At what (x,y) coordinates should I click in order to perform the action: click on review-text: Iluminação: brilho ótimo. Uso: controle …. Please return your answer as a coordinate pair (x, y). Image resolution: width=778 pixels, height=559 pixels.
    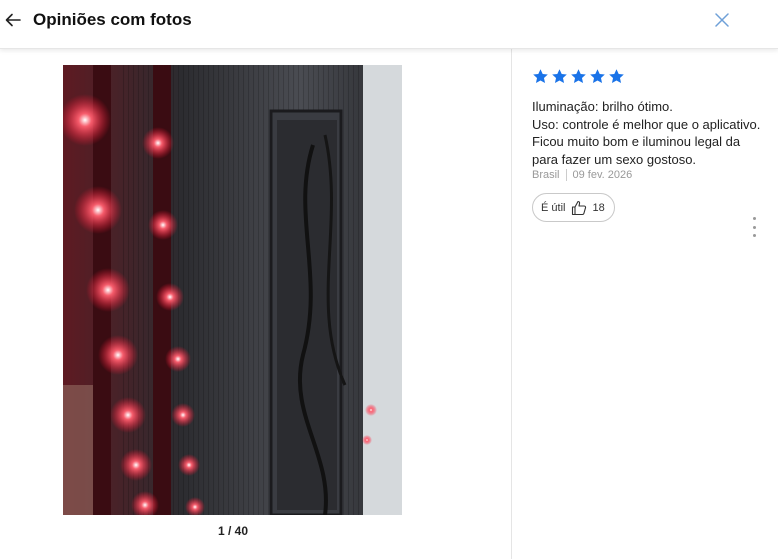
    Looking at the image, I should click on (647, 133).